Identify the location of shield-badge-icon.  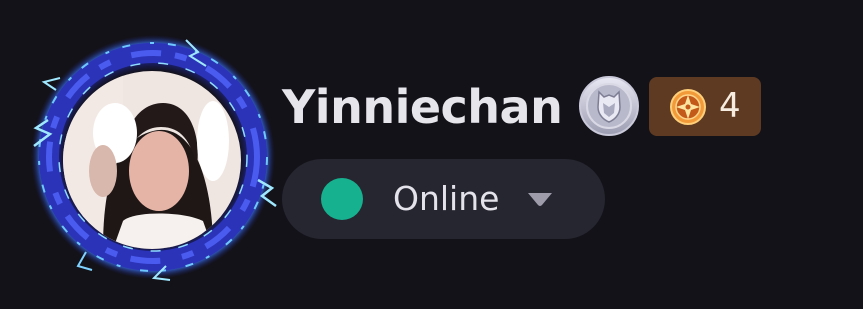
(609, 106).